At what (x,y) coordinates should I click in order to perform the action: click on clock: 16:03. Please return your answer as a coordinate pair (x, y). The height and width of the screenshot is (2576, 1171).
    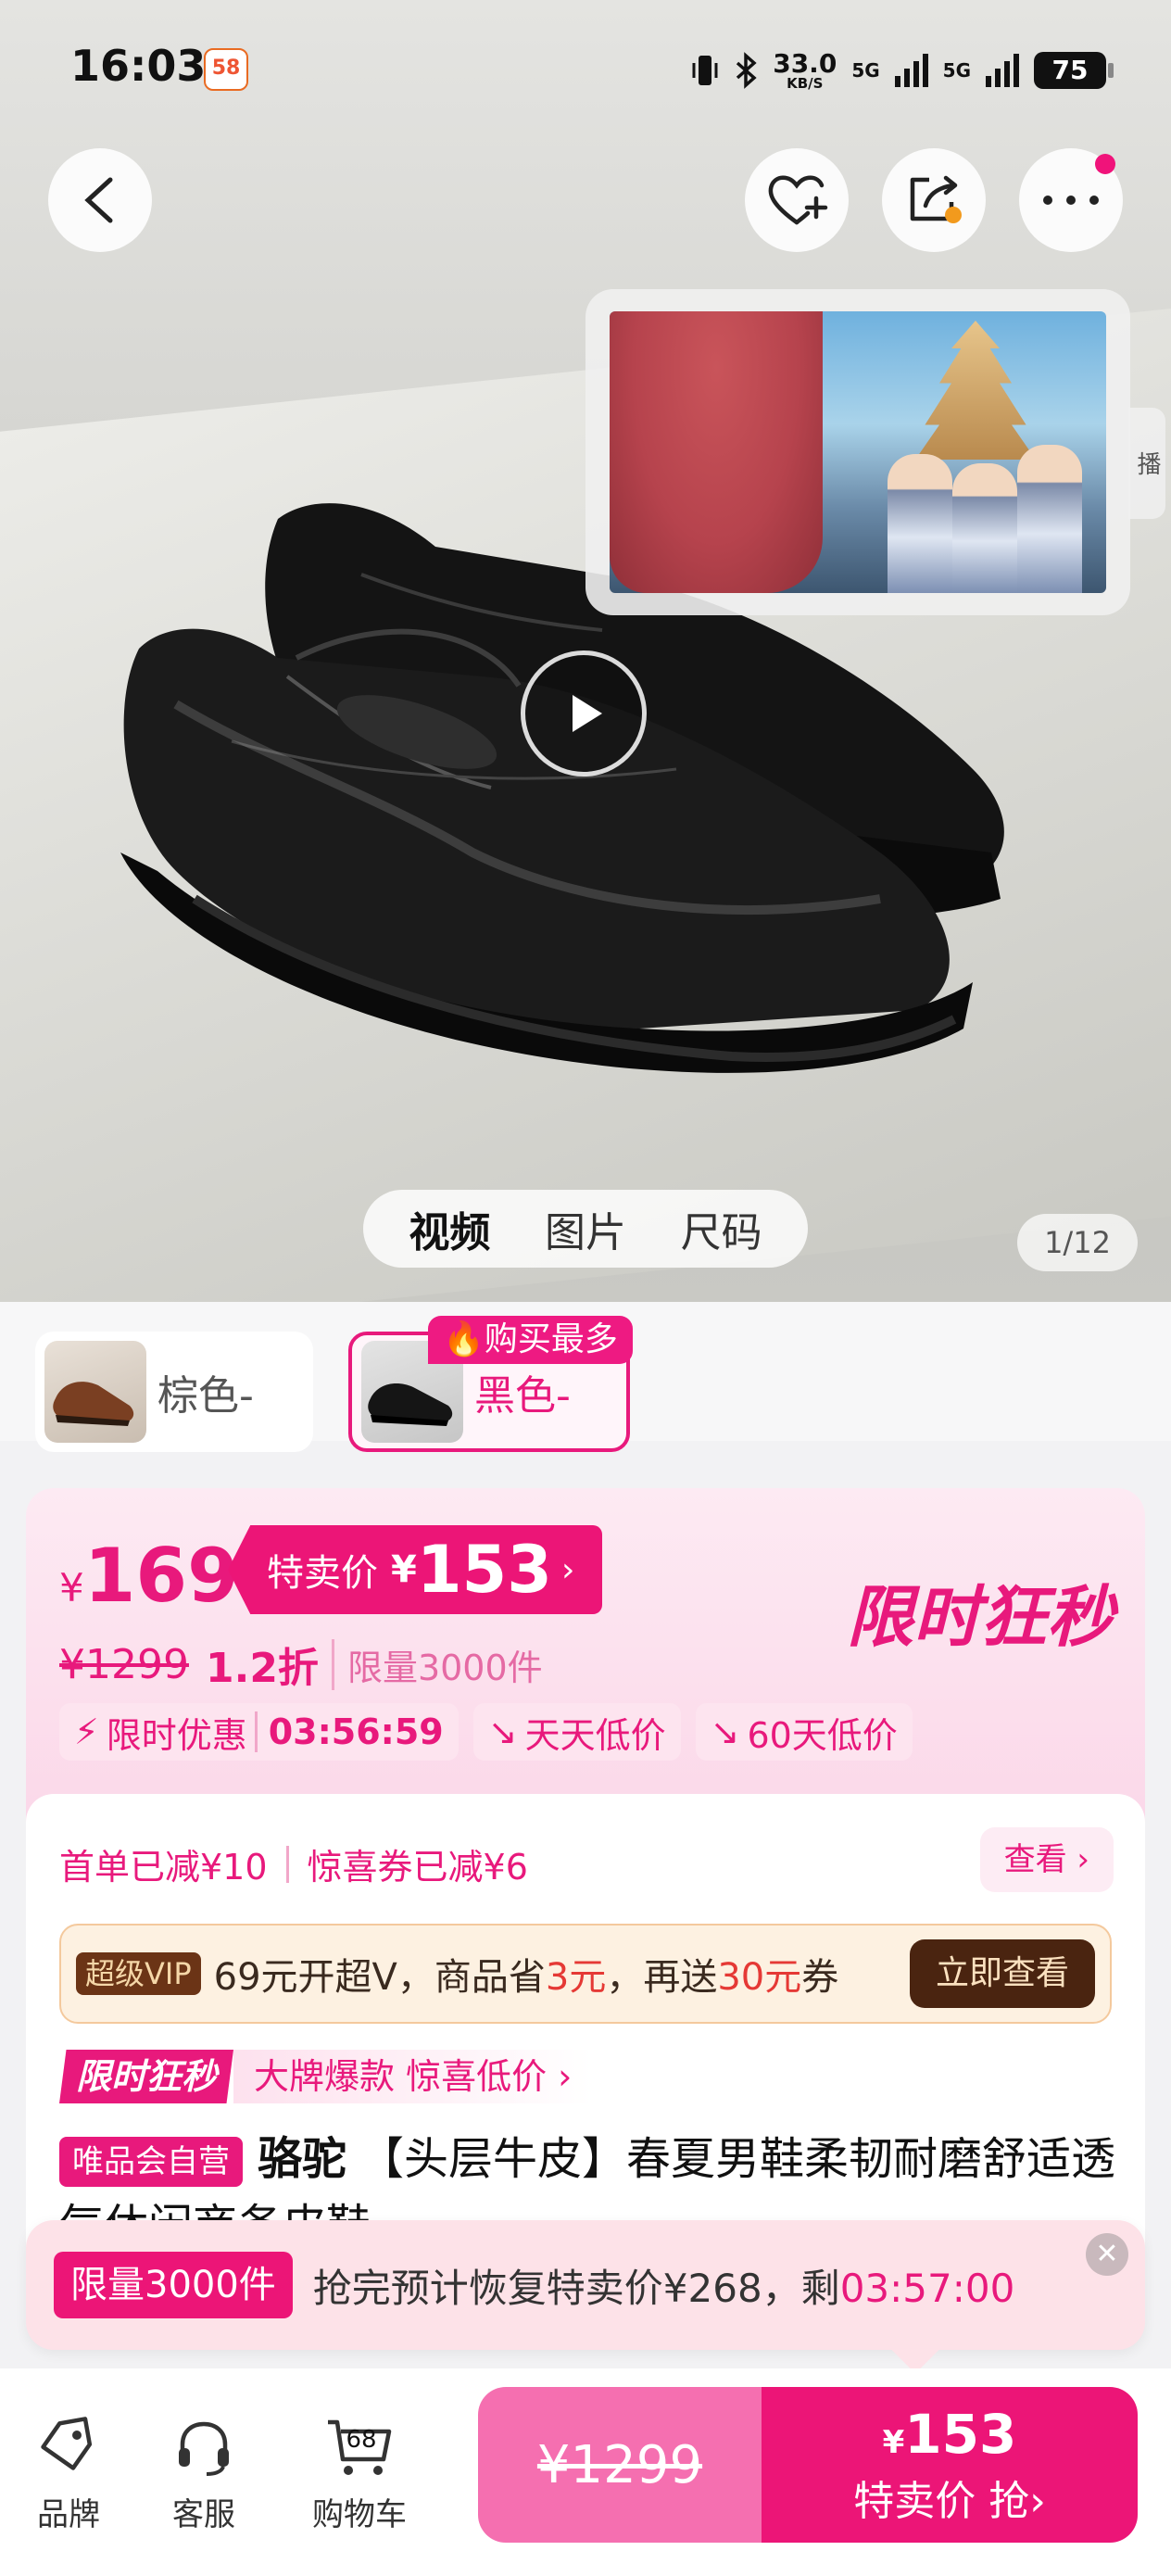
    Looking at the image, I should click on (139, 66).